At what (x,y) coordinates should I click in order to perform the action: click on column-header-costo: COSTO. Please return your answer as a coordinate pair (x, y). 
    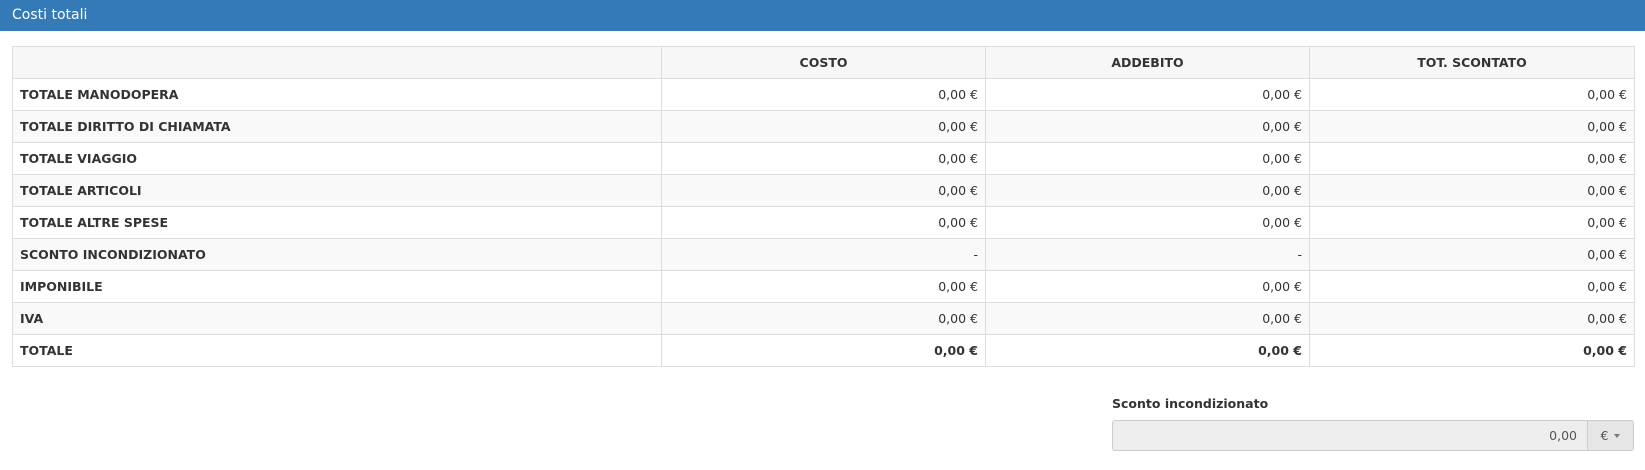
    Looking at the image, I should click on (823, 62).